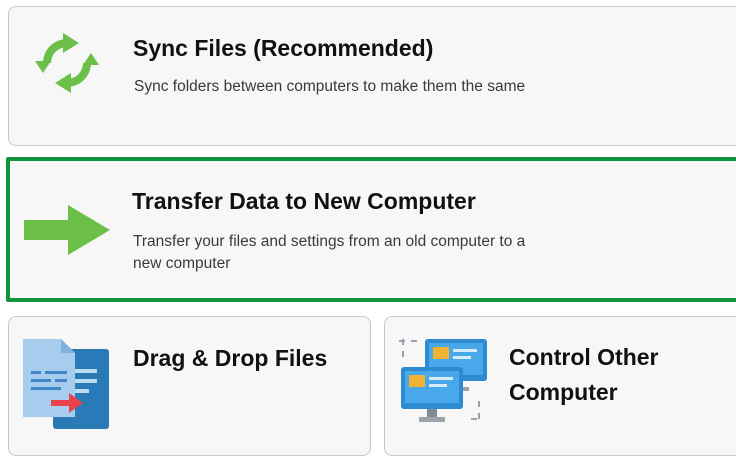  What do you see at coordinates (67, 230) in the screenshot?
I see `right-arrow-icon` at bounding box center [67, 230].